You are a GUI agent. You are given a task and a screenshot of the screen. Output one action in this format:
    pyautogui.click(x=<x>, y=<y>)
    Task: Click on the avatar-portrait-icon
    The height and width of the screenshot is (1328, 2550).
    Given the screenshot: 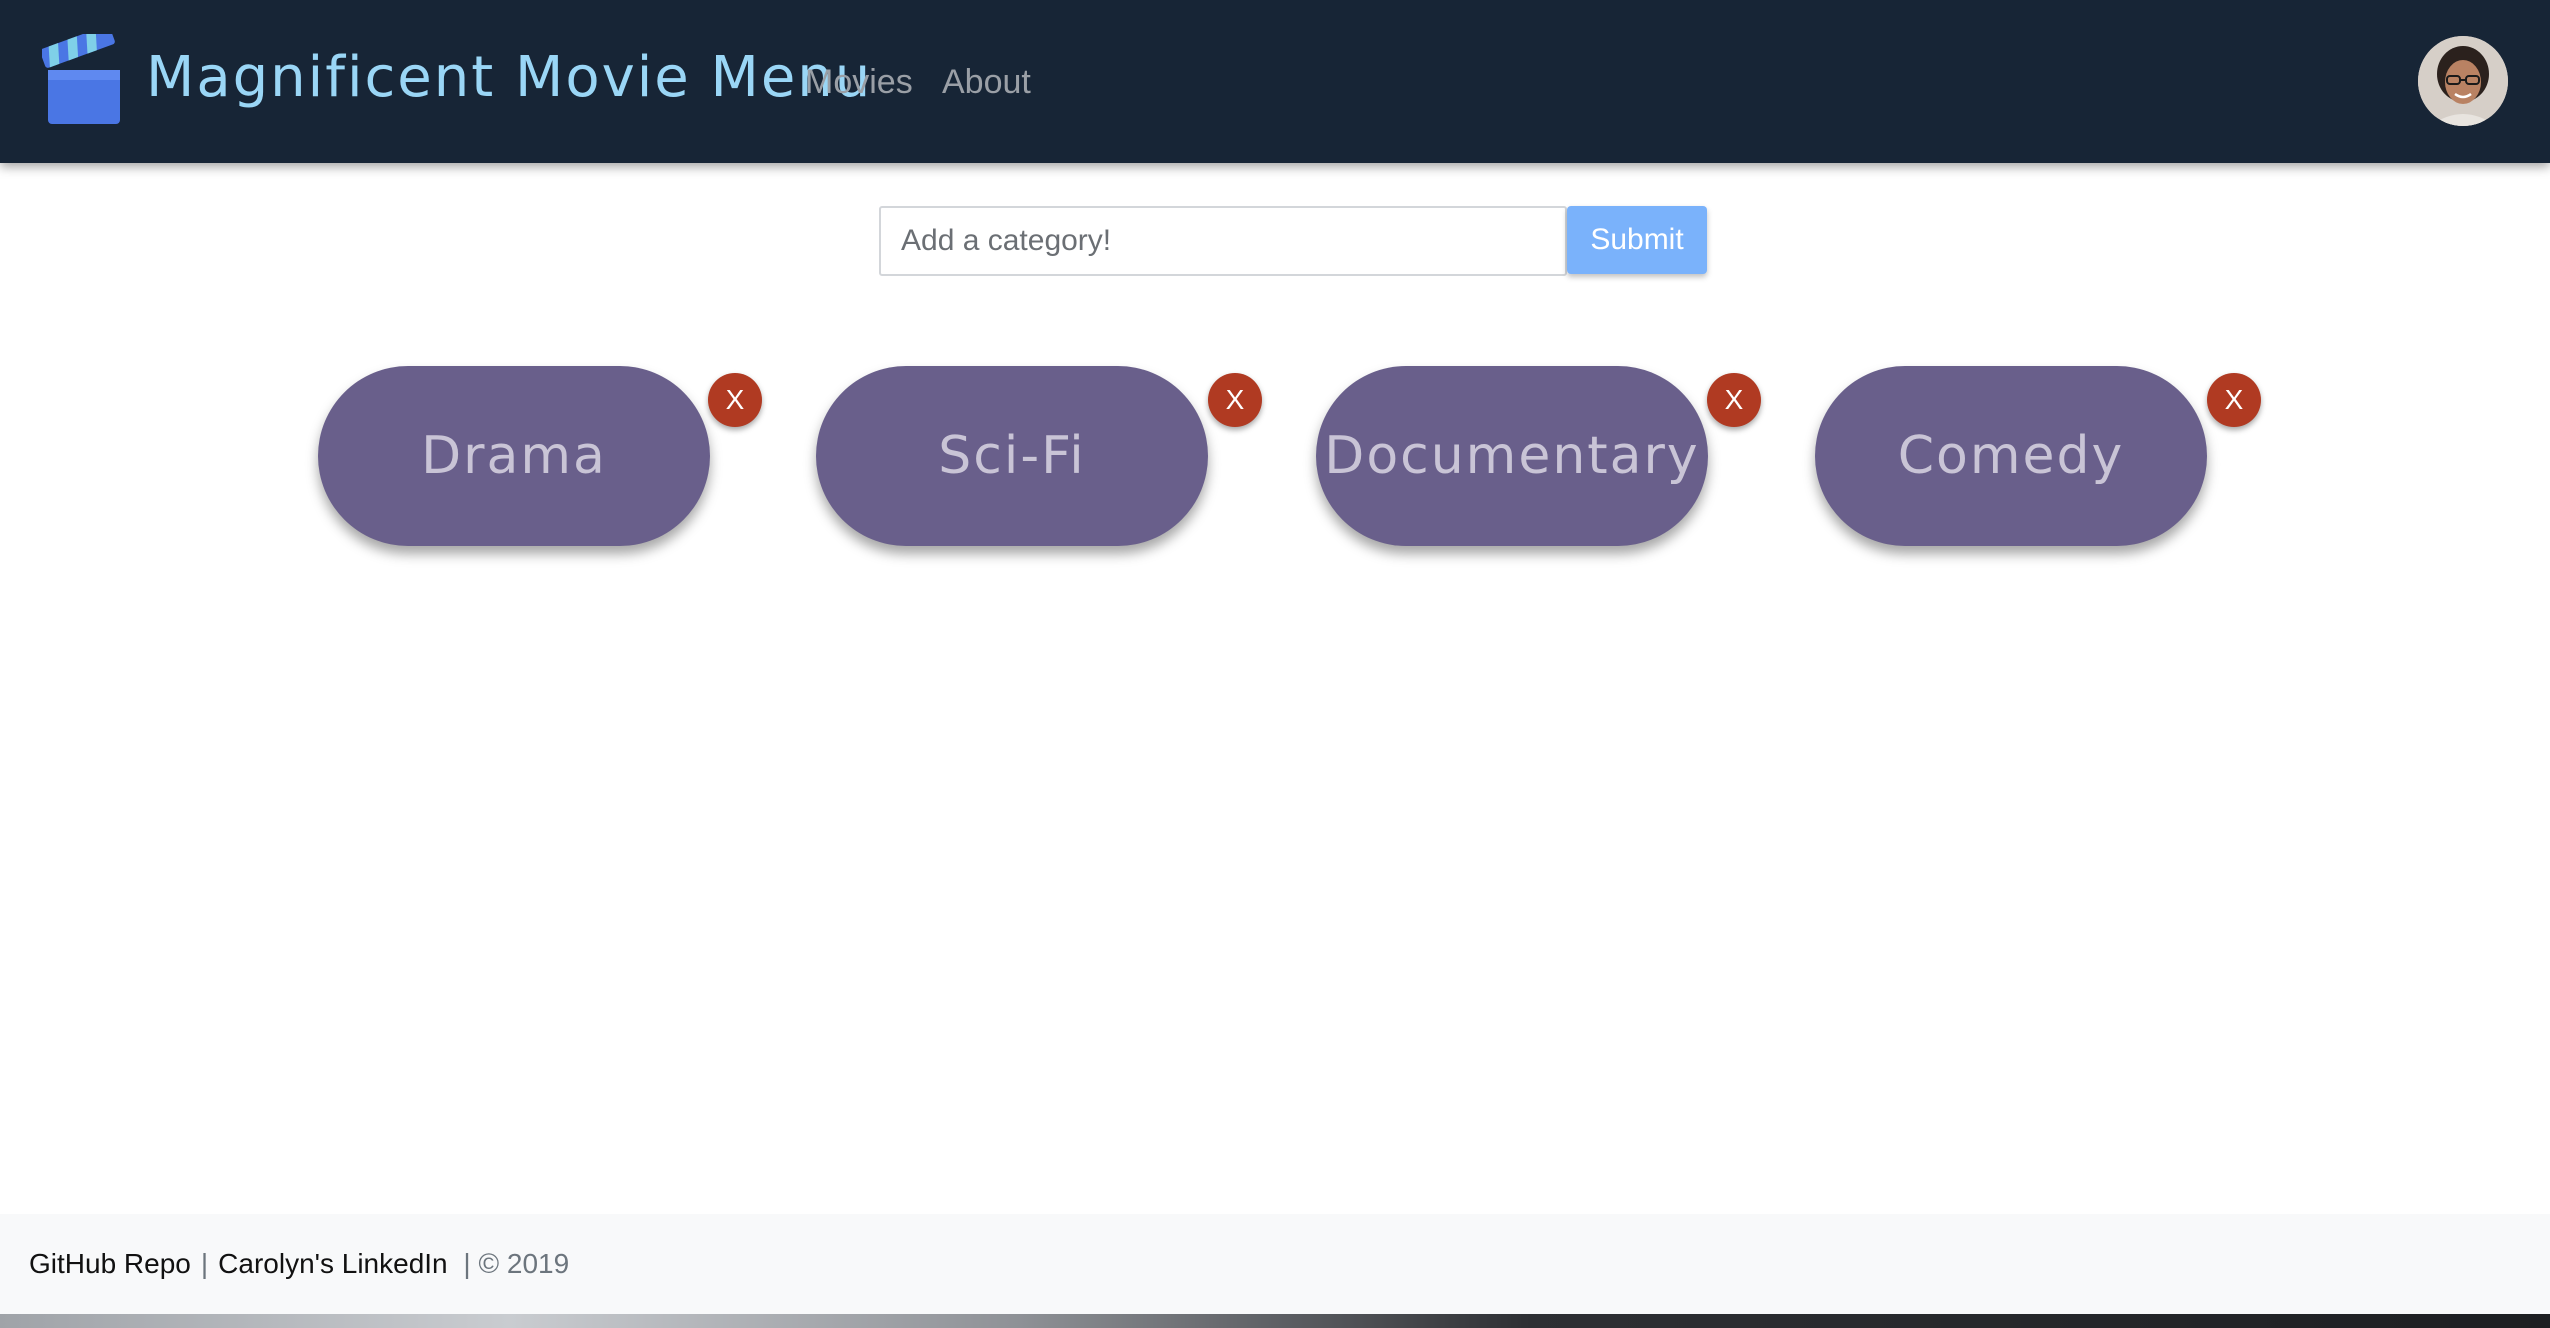 What is the action you would take?
    pyautogui.click(x=2463, y=81)
    